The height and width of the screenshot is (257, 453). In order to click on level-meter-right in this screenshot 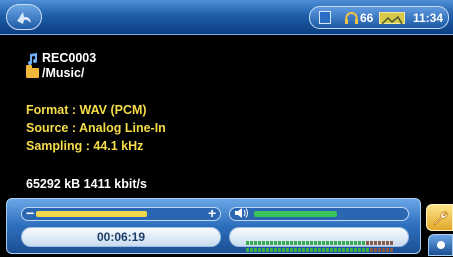, I will do `click(321, 245)`.